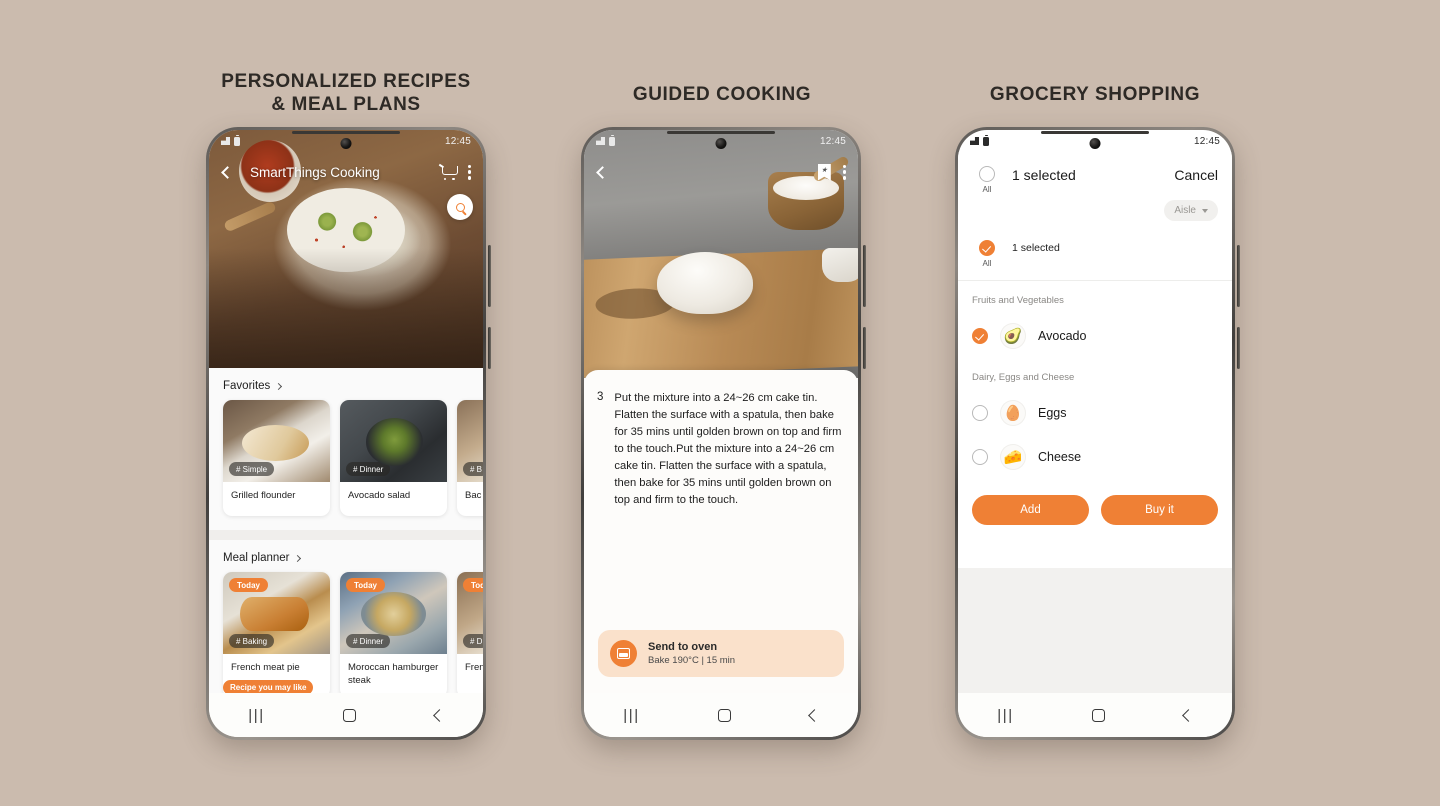 This screenshot has width=1440, height=806. I want to click on meal-card-image: Today # Dinner, so click(393, 613).